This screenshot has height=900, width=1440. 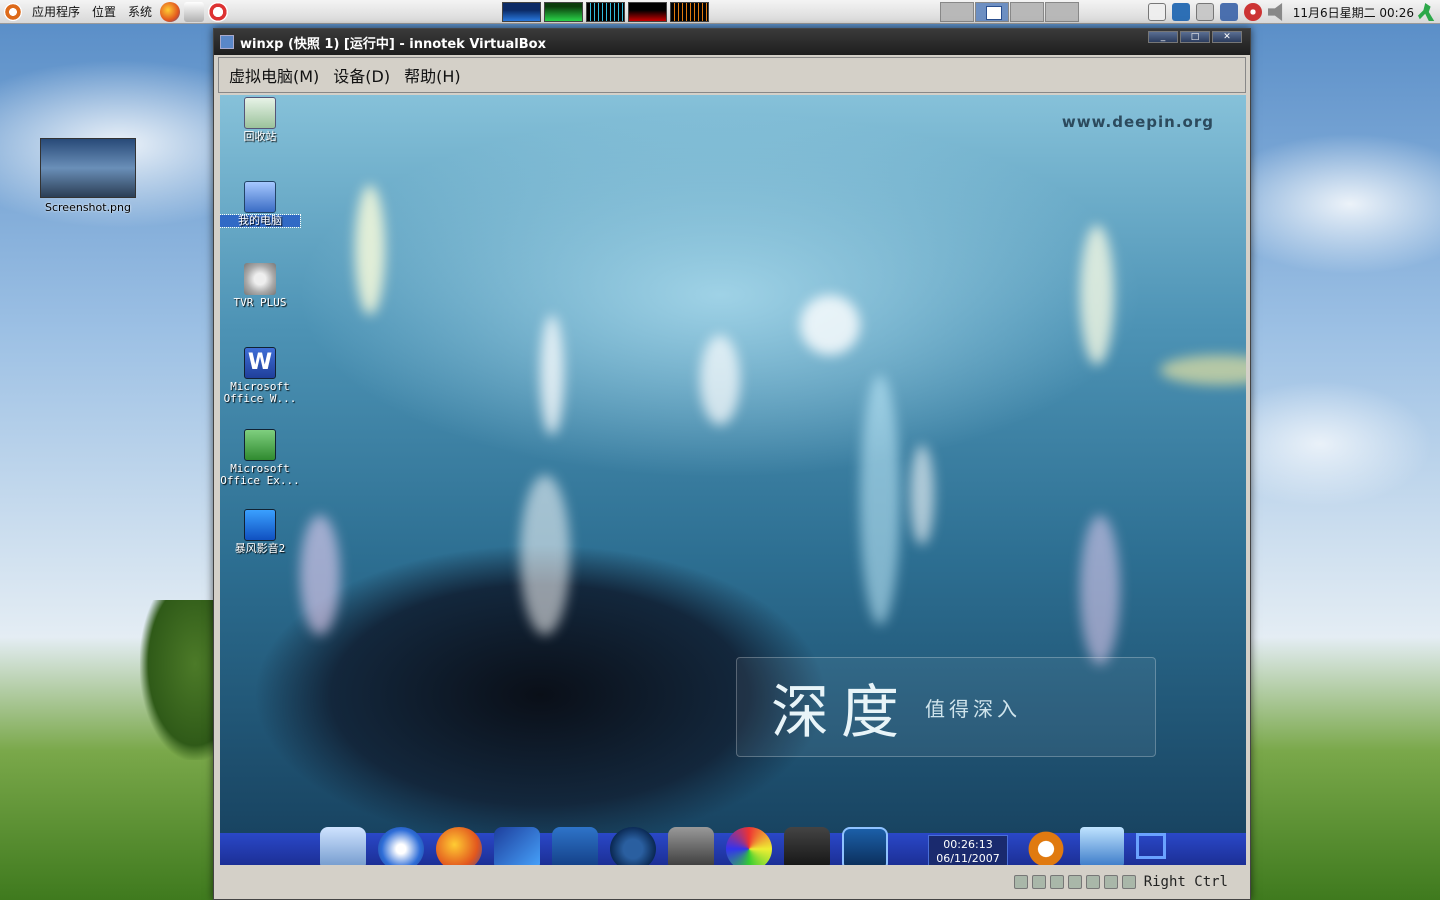 What do you see at coordinates (1046, 846) in the screenshot?
I see `ubuntu-dock-icon` at bounding box center [1046, 846].